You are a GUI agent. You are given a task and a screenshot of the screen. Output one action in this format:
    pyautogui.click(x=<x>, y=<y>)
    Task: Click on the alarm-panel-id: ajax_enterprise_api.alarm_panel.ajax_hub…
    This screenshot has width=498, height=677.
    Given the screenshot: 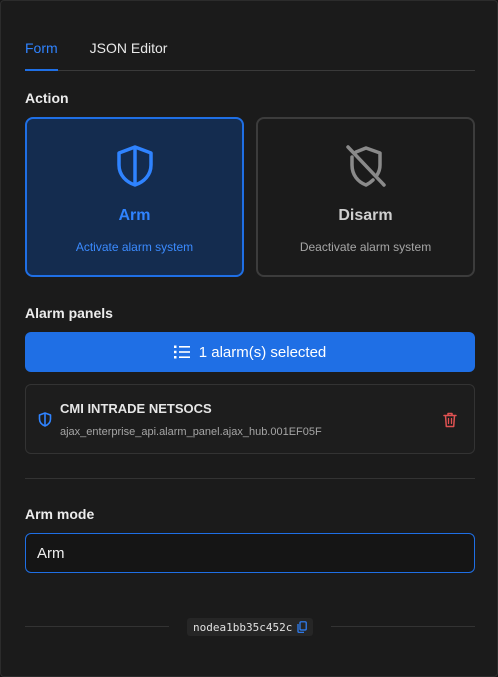 What is the action you would take?
    pyautogui.click(x=191, y=432)
    